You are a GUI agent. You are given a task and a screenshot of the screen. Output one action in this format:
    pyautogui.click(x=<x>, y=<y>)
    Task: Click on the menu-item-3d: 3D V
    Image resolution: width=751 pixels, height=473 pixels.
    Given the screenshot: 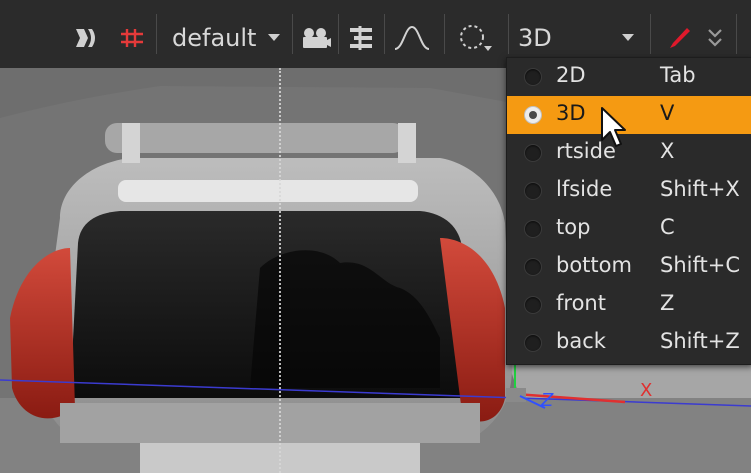 What is the action you would take?
    pyautogui.click(x=629, y=115)
    